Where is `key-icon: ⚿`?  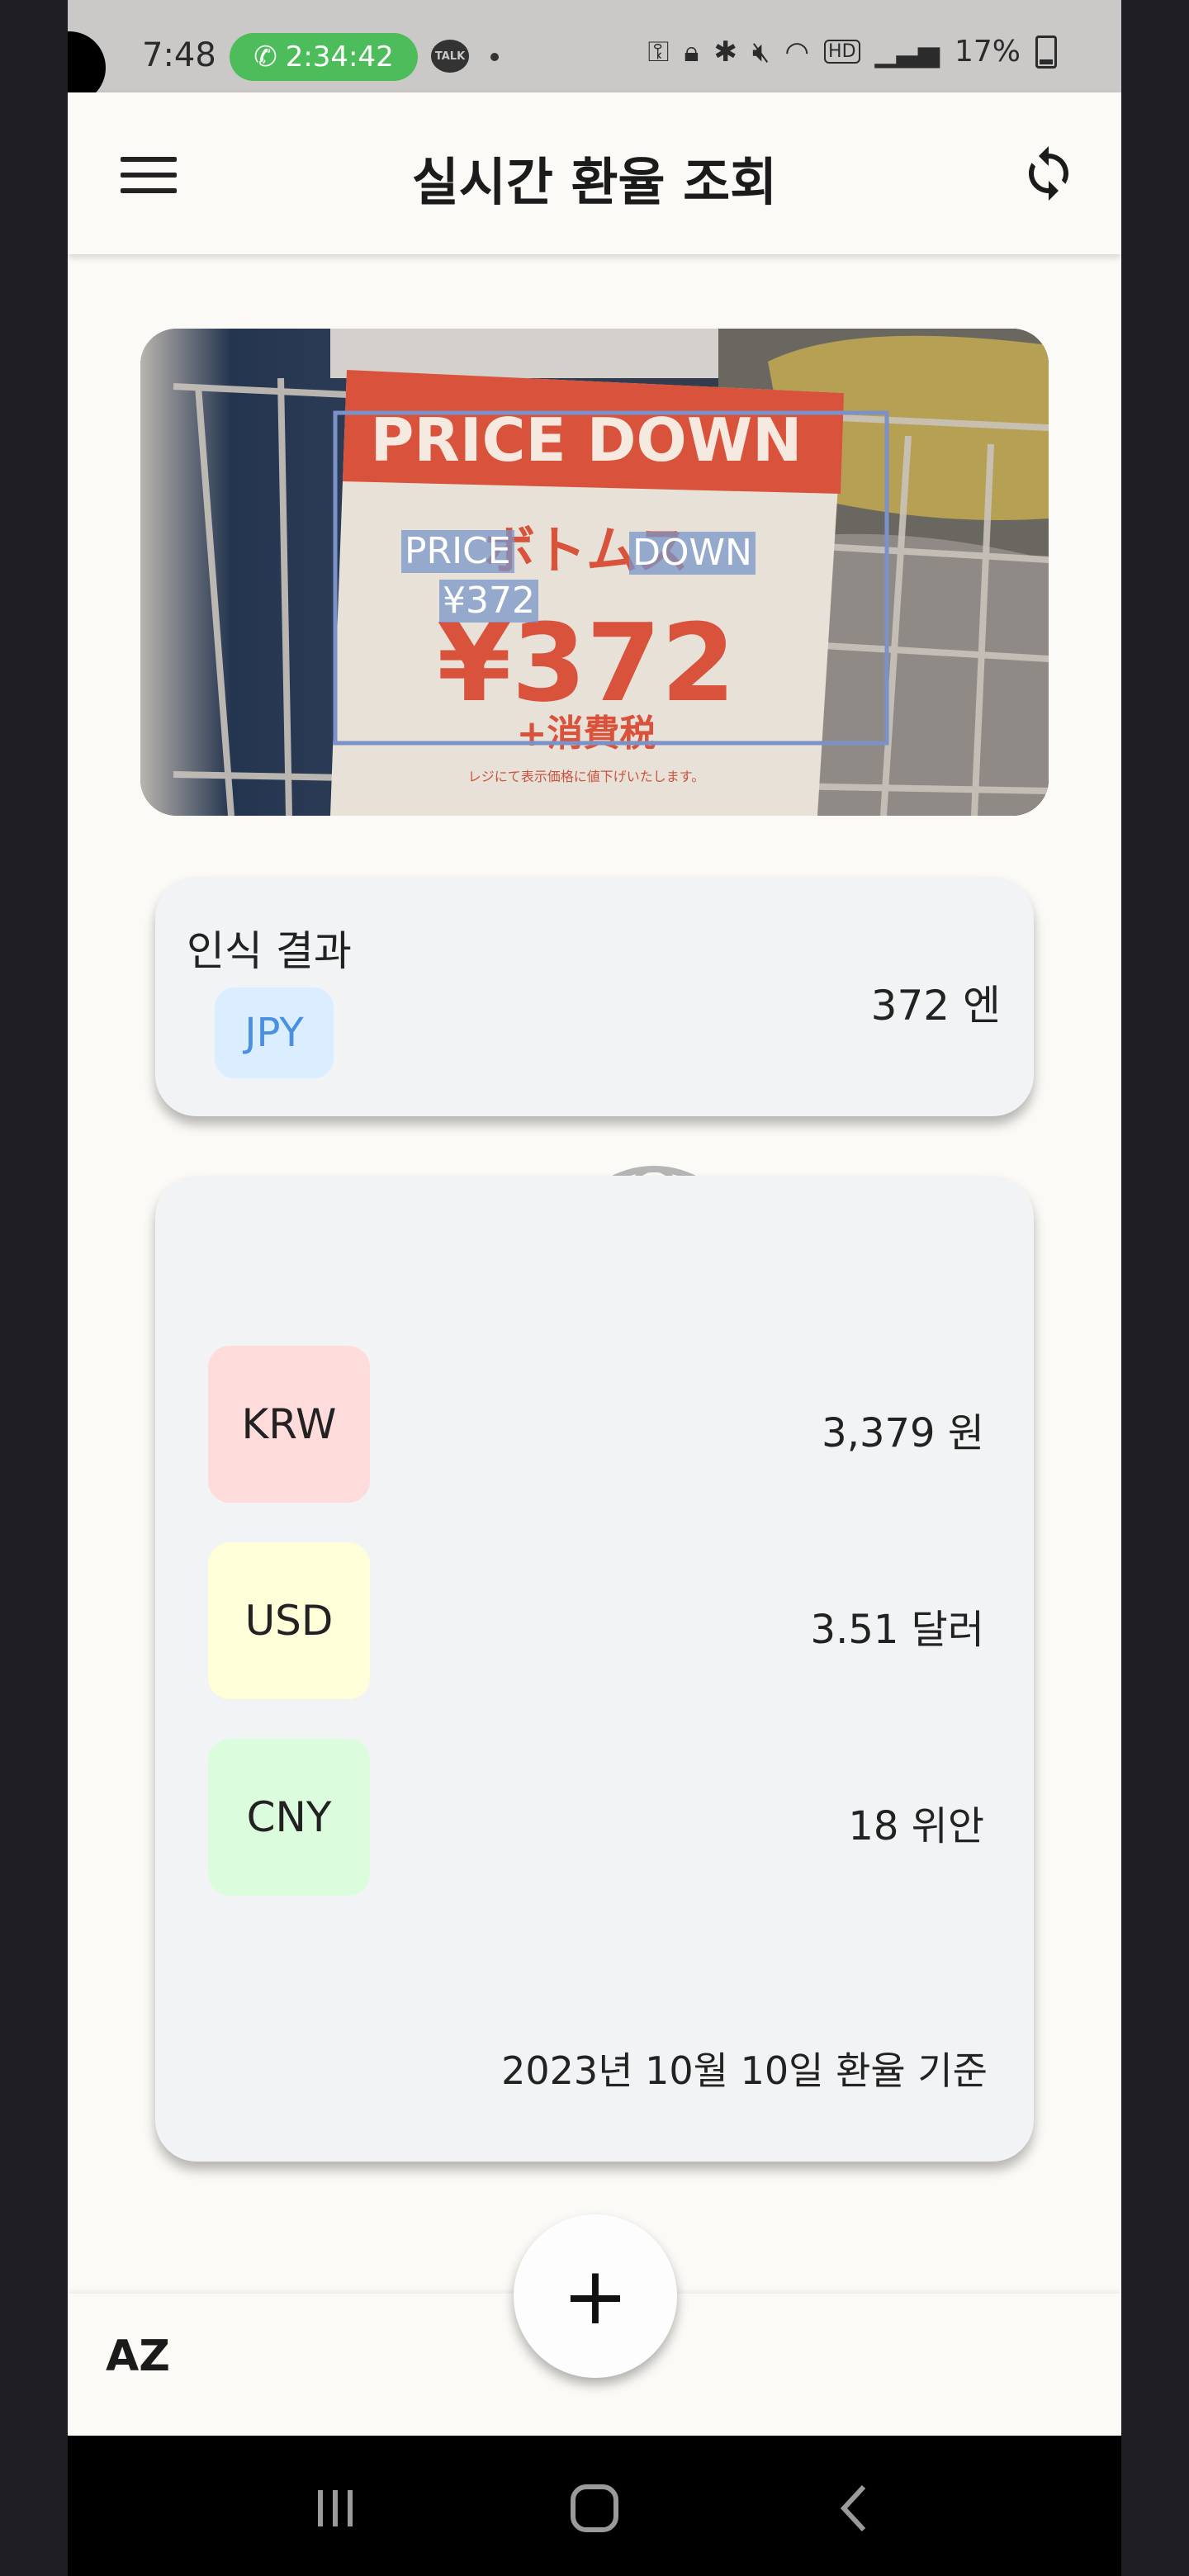 key-icon: ⚿ is located at coordinates (658, 52).